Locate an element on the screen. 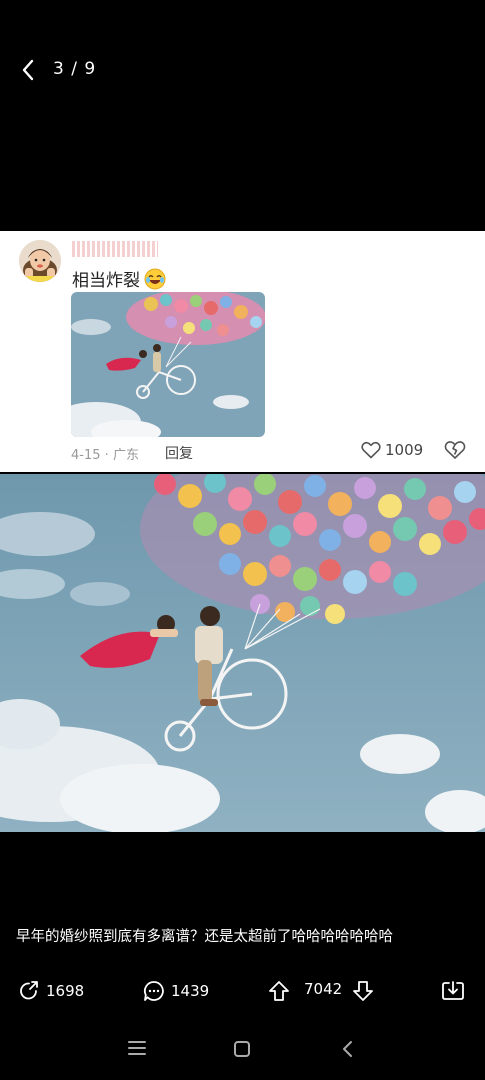 Image resolution: width=485 pixels, height=1080 pixels. image-counter: 3 / 9 is located at coordinates (75, 69).